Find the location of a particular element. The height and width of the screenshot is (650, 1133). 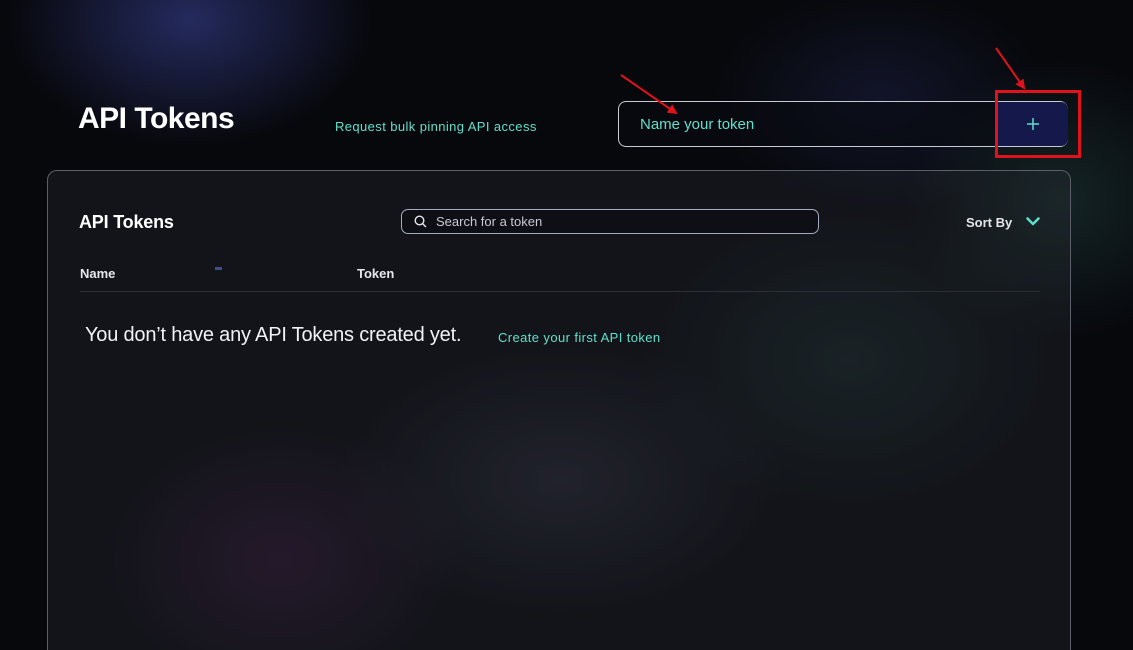

token-search is located at coordinates (610, 221).